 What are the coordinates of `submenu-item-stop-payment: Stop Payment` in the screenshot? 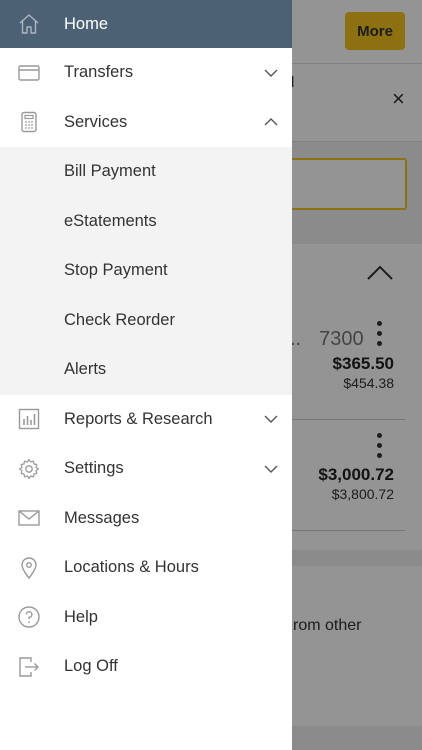 It's located at (146, 271).